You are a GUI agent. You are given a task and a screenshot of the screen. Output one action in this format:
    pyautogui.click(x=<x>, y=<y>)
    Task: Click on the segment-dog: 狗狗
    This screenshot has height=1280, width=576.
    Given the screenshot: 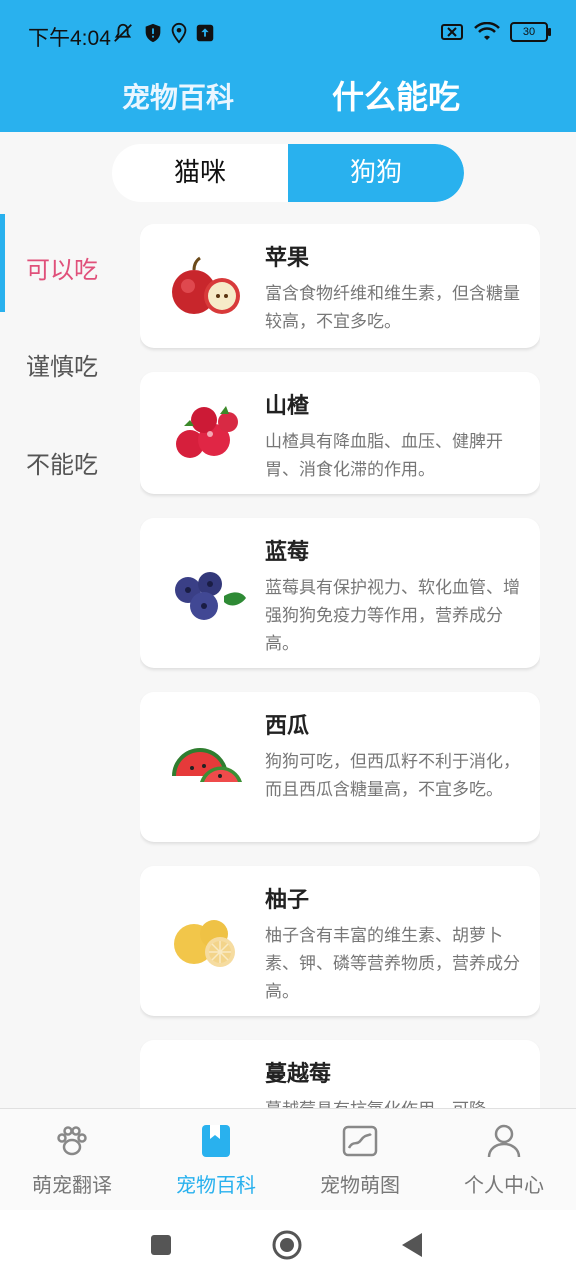 What is the action you would take?
    pyautogui.click(x=376, y=173)
    